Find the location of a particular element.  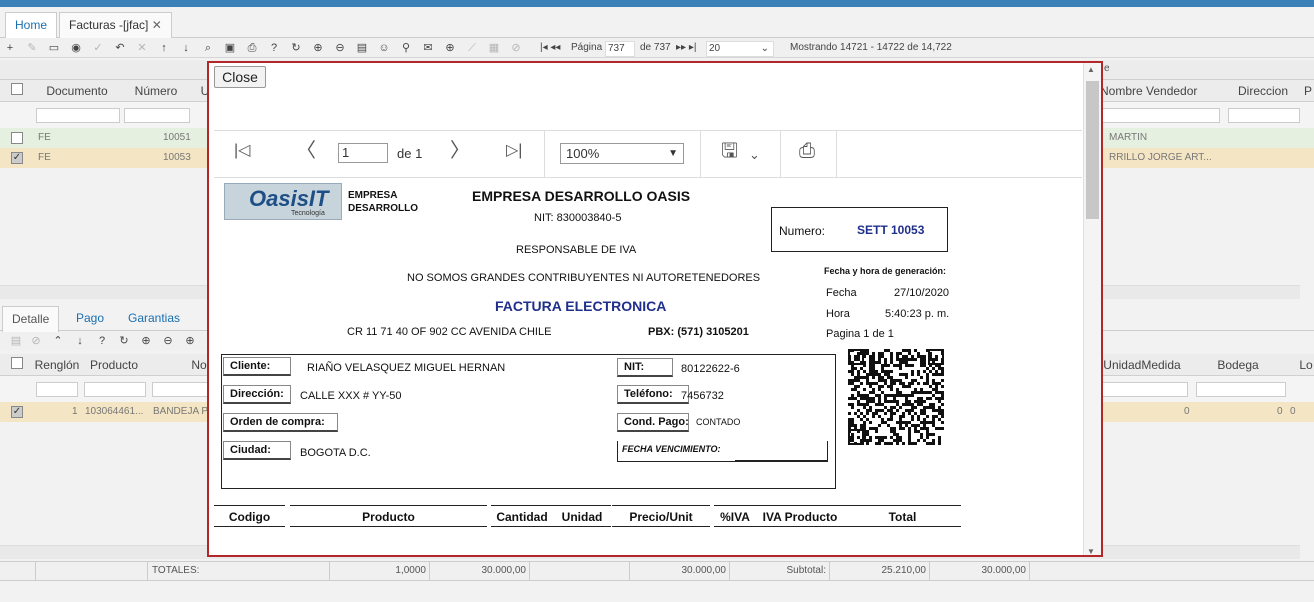

subtab-pago: Pago is located at coordinates (90, 319).